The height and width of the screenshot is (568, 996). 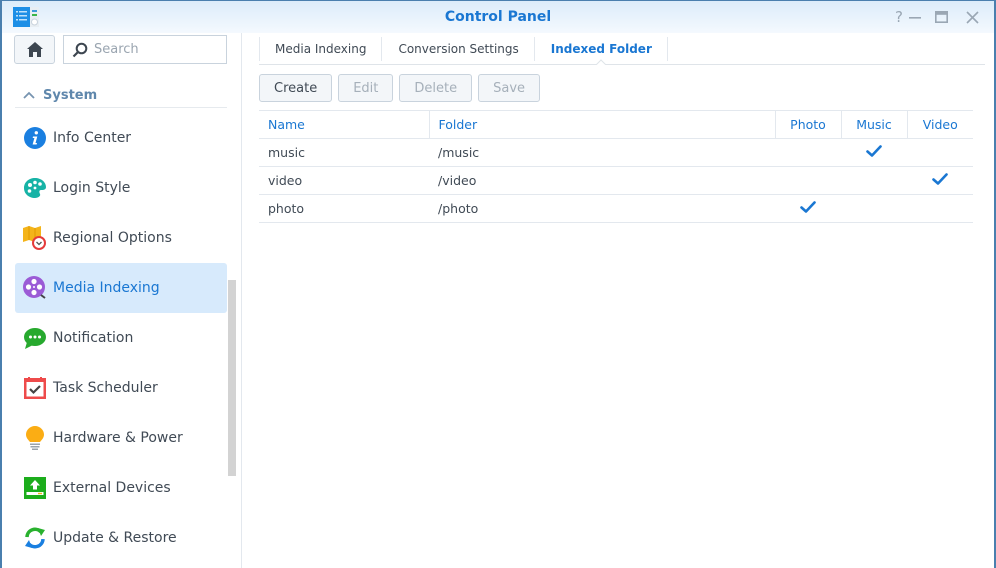 I want to click on sidebar-scrollbar, so click(x=232, y=378).